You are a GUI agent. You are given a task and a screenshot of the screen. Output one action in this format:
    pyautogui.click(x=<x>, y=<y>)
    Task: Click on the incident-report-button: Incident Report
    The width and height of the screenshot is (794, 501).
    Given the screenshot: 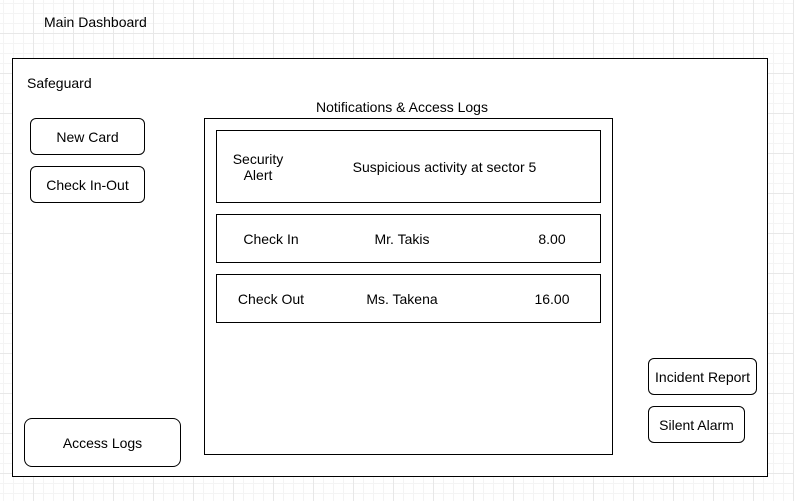 What is the action you would take?
    pyautogui.click(x=702, y=376)
    